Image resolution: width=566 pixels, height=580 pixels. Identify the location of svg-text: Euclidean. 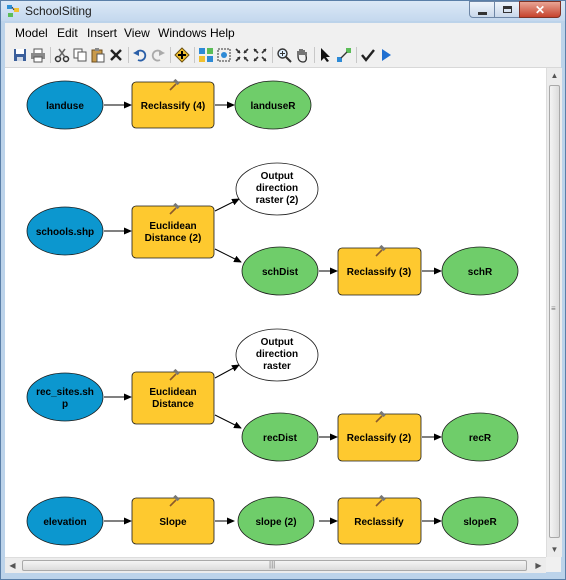
(172, 226).